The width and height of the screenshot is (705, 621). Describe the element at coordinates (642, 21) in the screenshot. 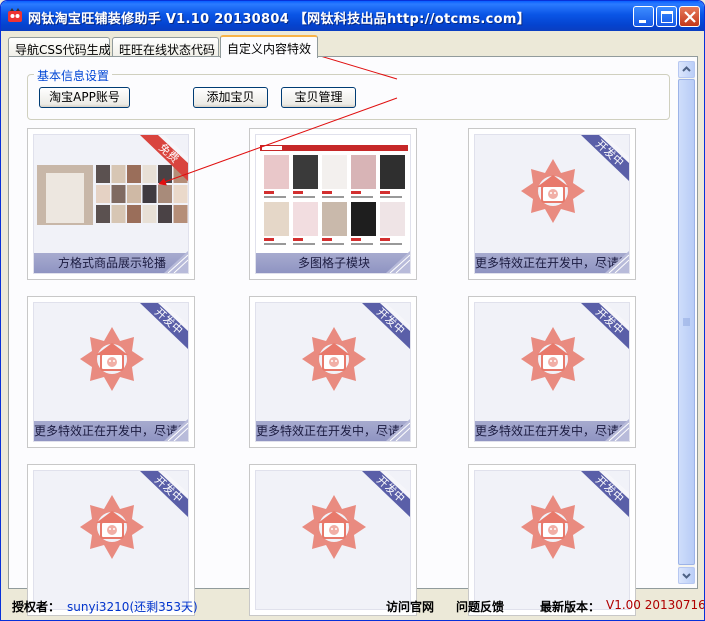

I see `minimize-icon` at that location.